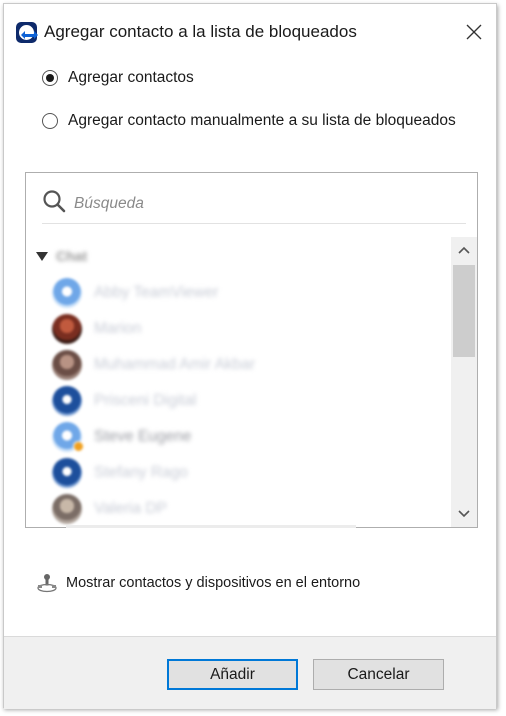  What do you see at coordinates (141, 472) in the screenshot?
I see `contact-name: Stefany Rago` at bounding box center [141, 472].